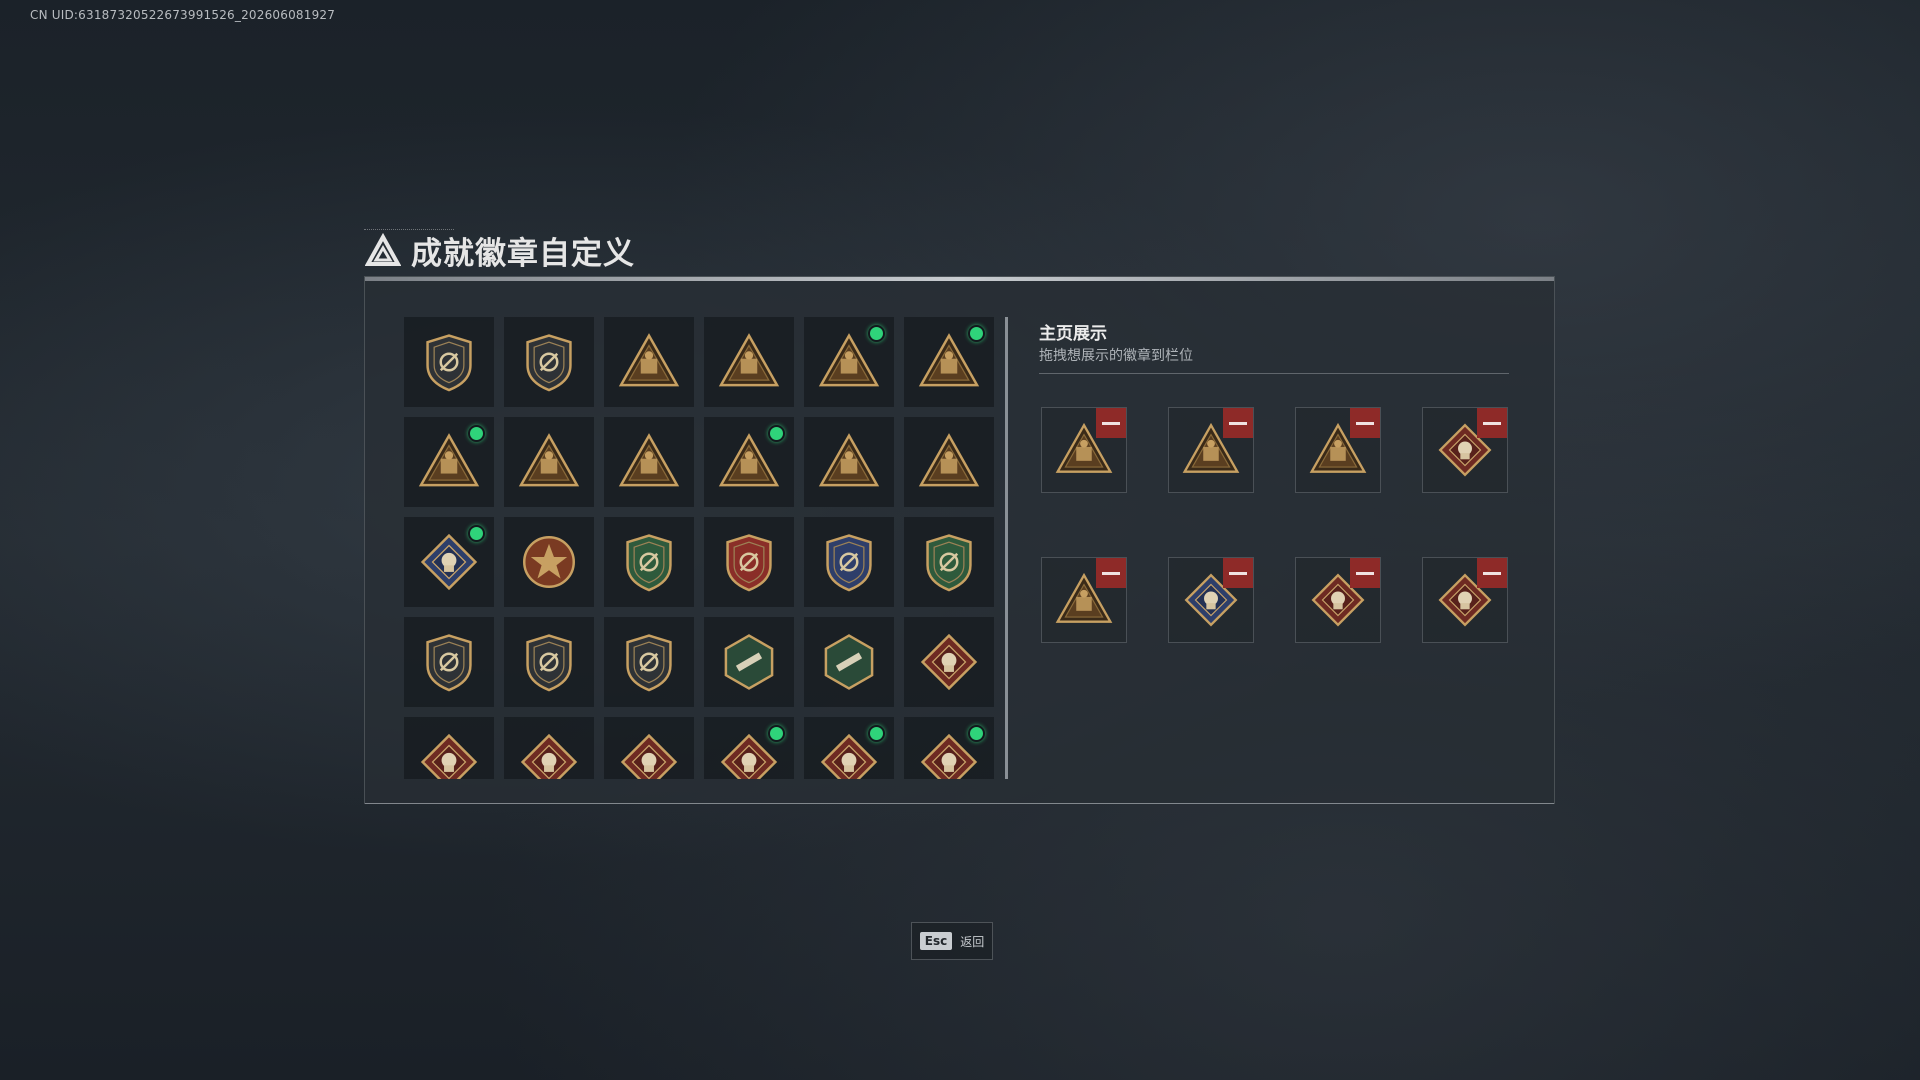 This screenshot has width=1920, height=1080. I want to click on triangle-hands-icon, so click(549, 462).